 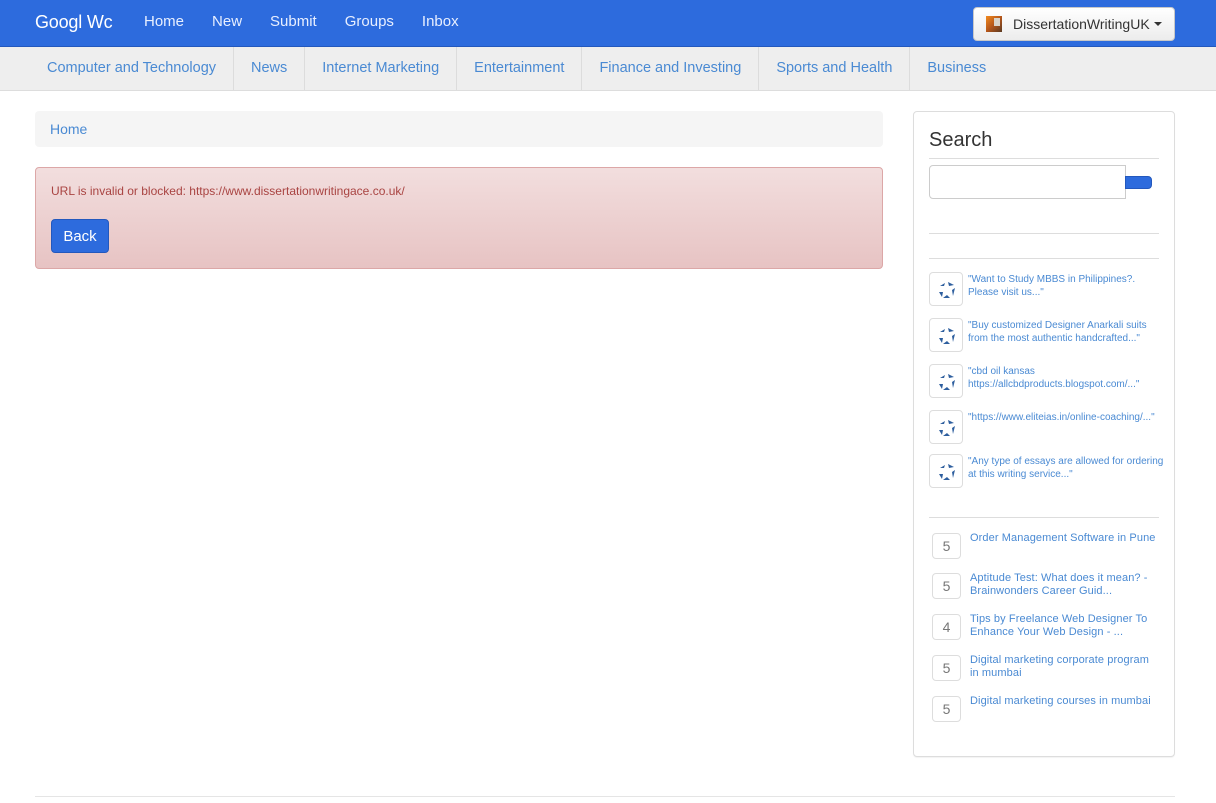 What do you see at coordinates (835, 68) in the screenshot?
I see `category-sports-and-health: Sports and Health` at bounding box center [835, 68].